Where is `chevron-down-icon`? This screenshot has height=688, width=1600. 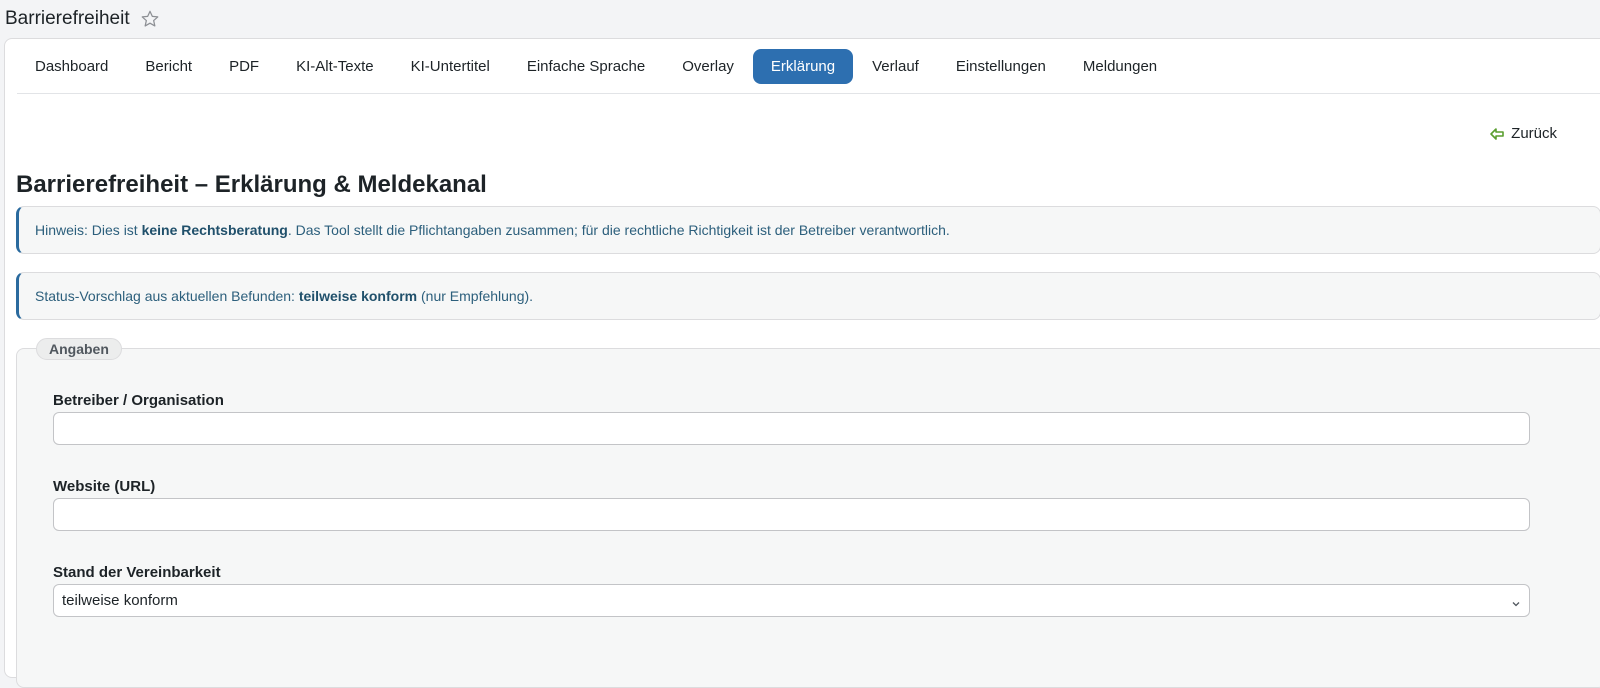 chevron-down-icon is located at coordinates (1516, 601).